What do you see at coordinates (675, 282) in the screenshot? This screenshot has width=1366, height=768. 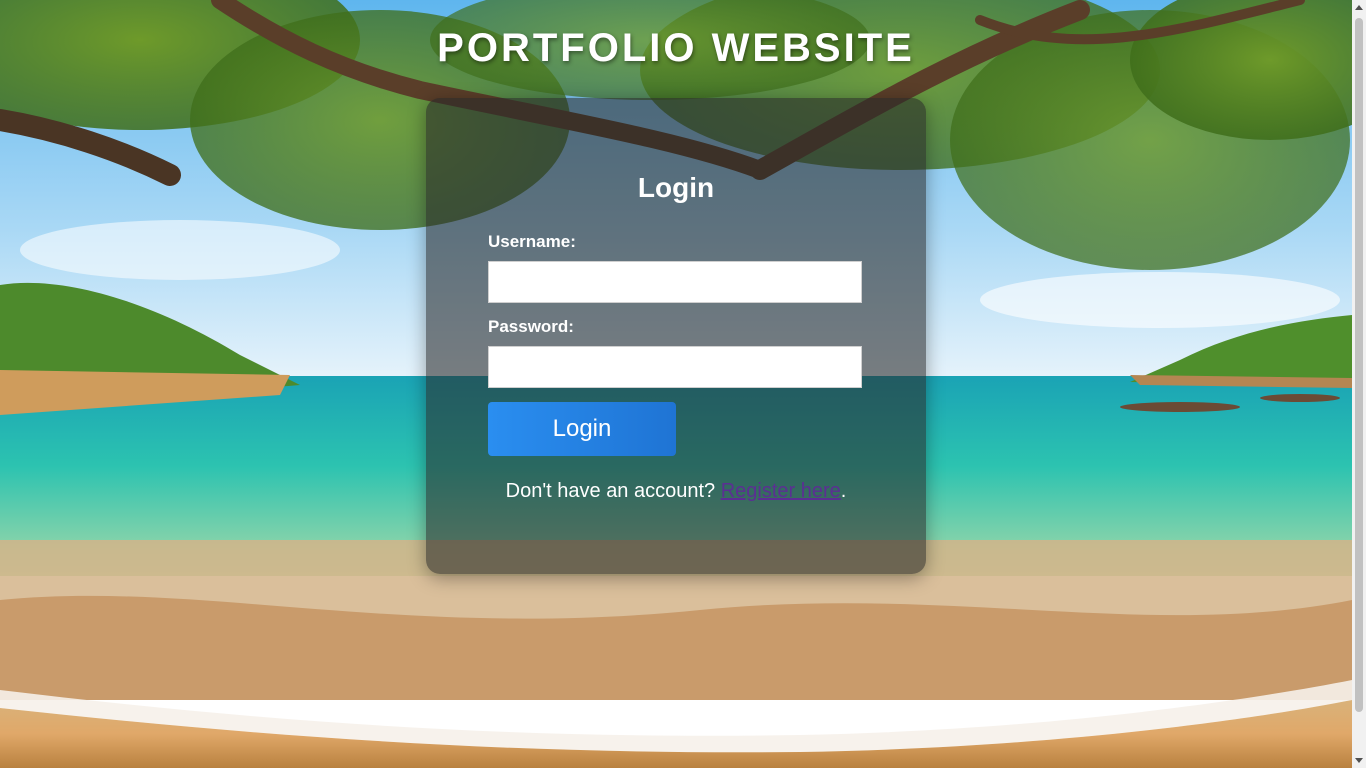 I see `username-input` at bounding box center [675, 282].